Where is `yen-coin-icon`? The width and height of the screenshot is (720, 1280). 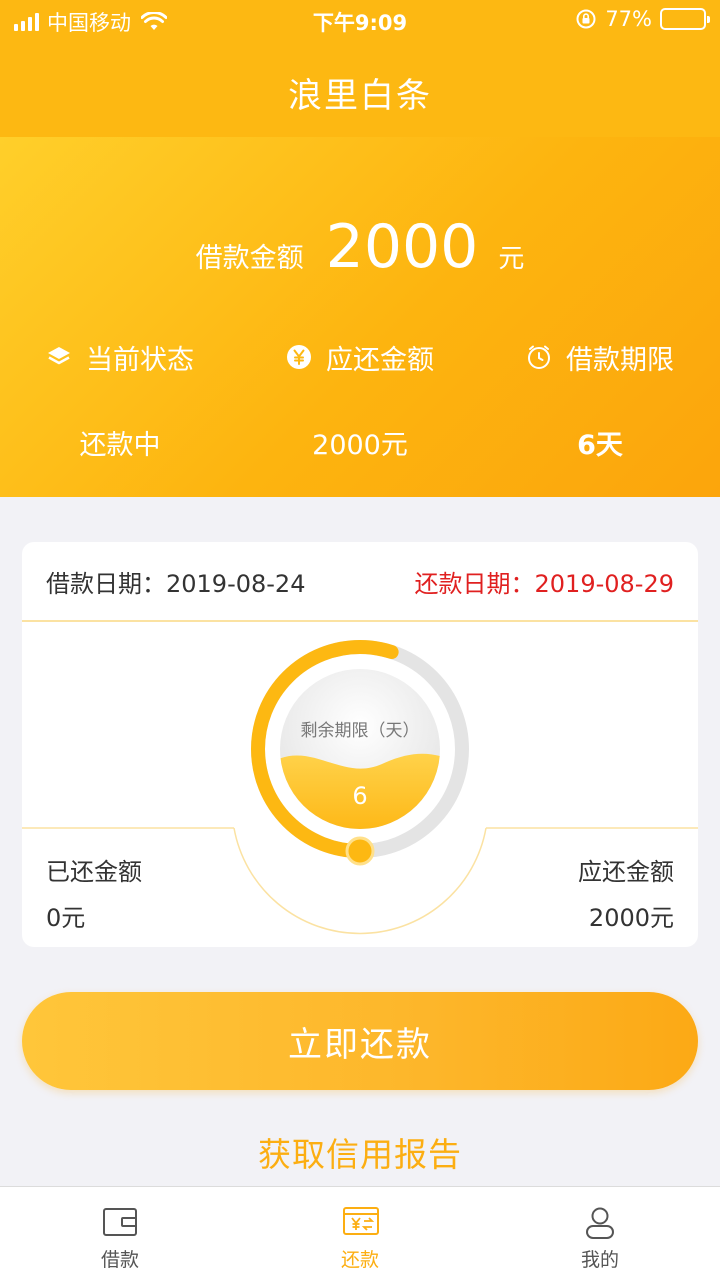
yen-coin-icon is located at coordinates (299, 357).